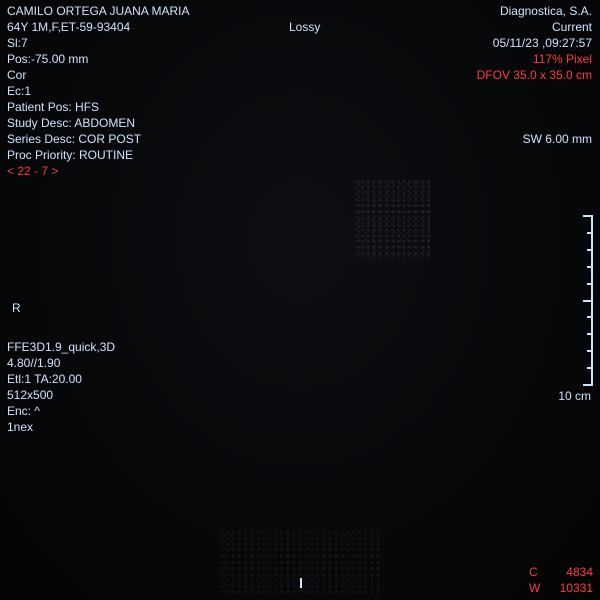  I want to click on tr-te: 4.80//1.90, so click(34, 363).